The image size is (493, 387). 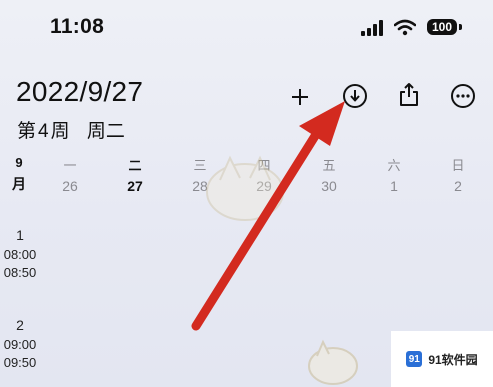 I want to click on watermark-text: 91软件园, so click(x=453, y=359).